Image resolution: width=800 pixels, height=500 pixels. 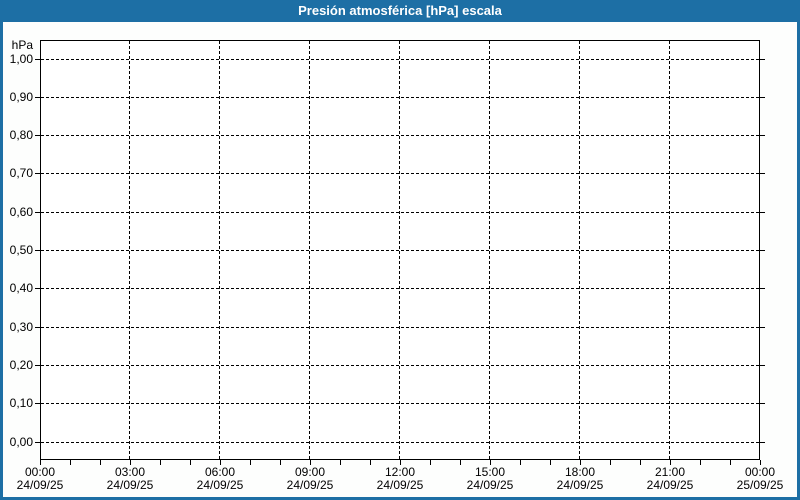 What do you see at coordinates (21, 250) in the screenshot?
I see `y-tick-label: 0,50` at bounding box center [21, 250].